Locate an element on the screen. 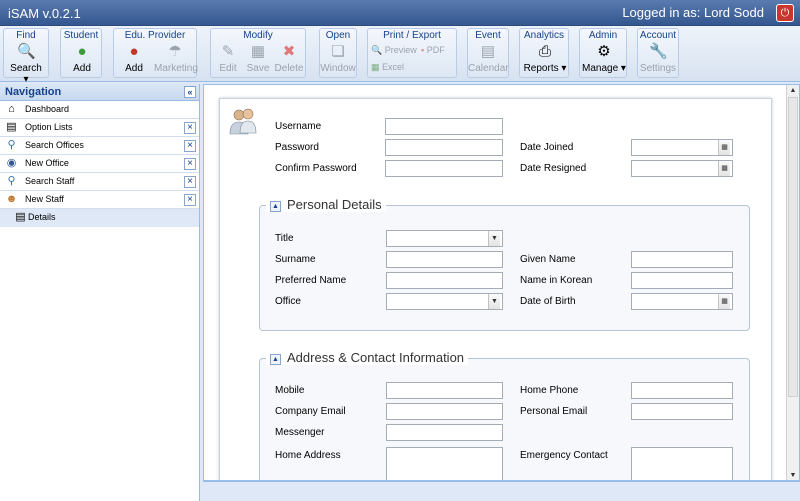 The height and width of the screenshot is (501, 800). list-icon: ▤ is located at coordinates (11, 127).